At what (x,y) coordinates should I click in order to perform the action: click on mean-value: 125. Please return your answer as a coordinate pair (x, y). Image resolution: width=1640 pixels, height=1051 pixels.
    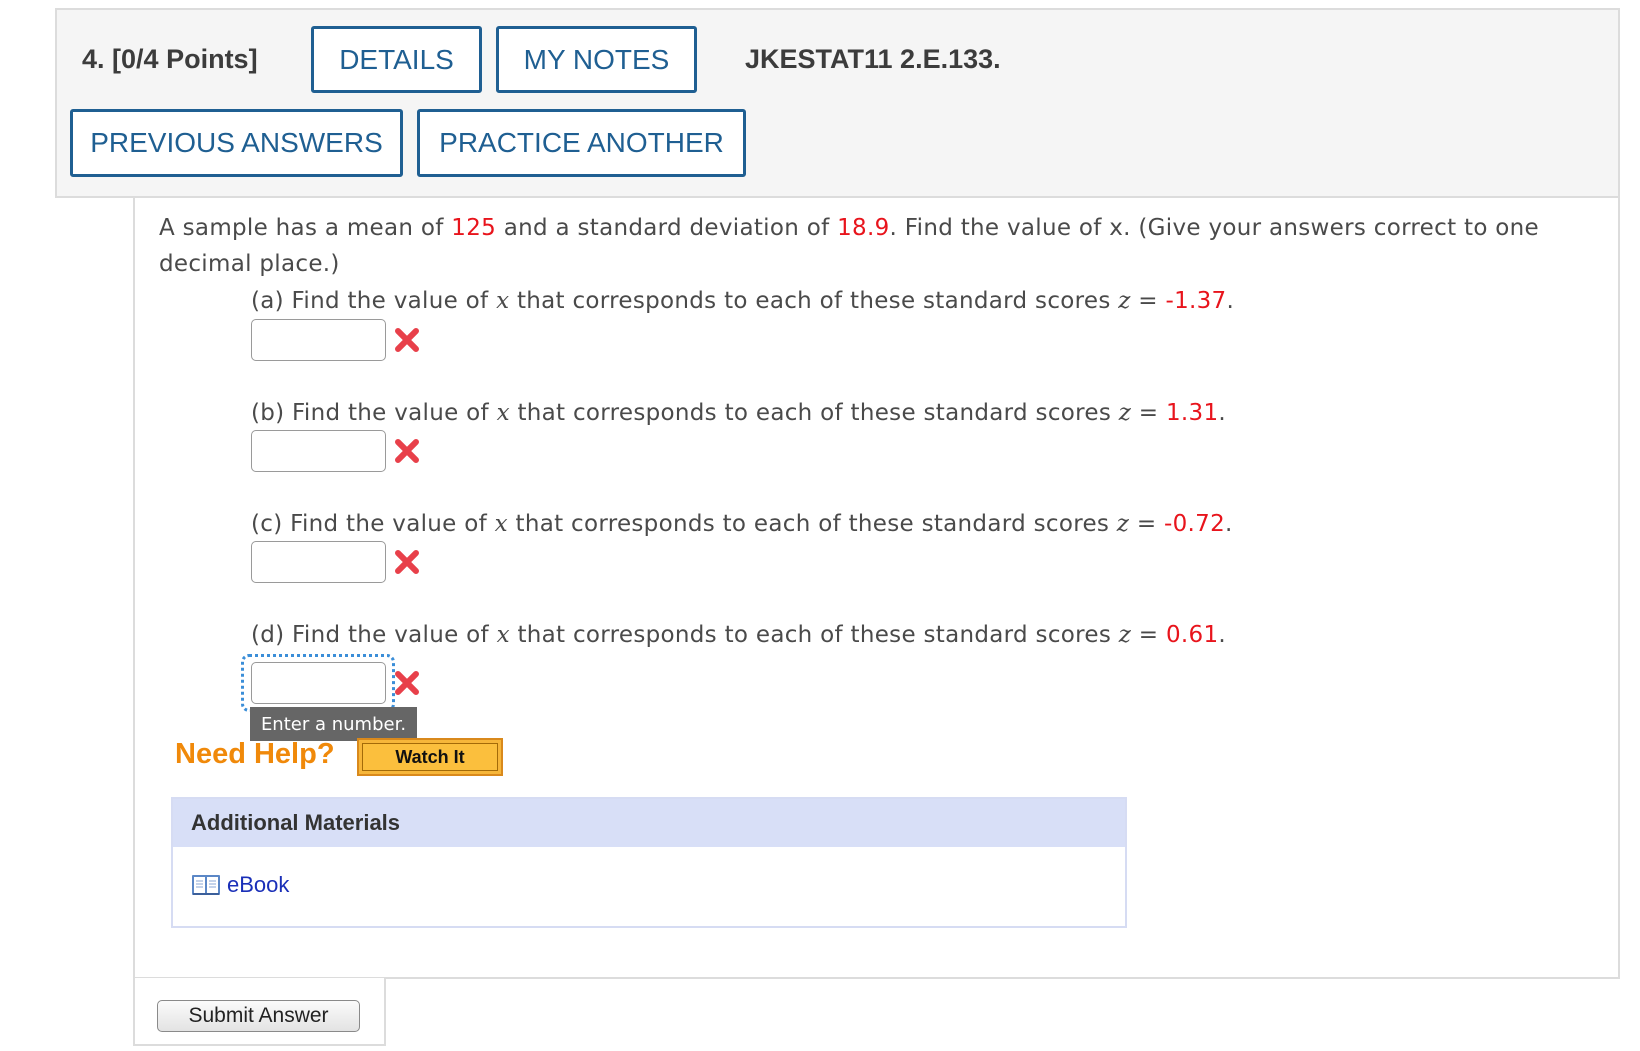
    Looking at the image, I should click on (474, 228).